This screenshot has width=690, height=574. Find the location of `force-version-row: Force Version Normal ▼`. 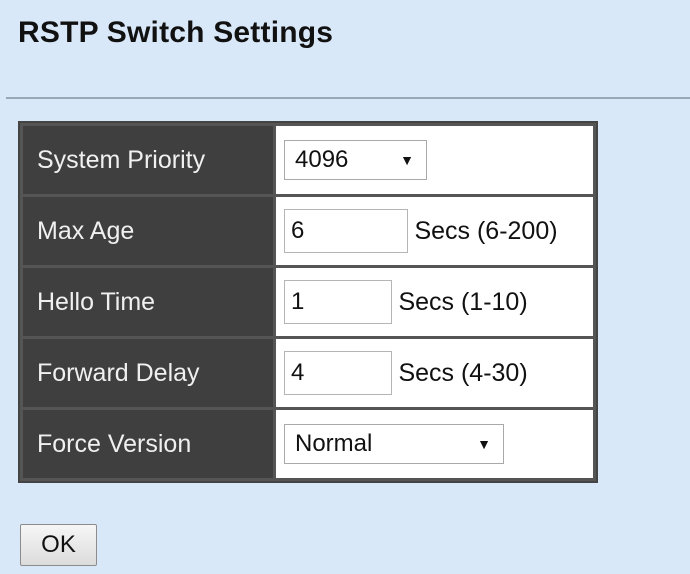

force-version-row: Force Version Normal ▼ is located at coordinates (308, 444).